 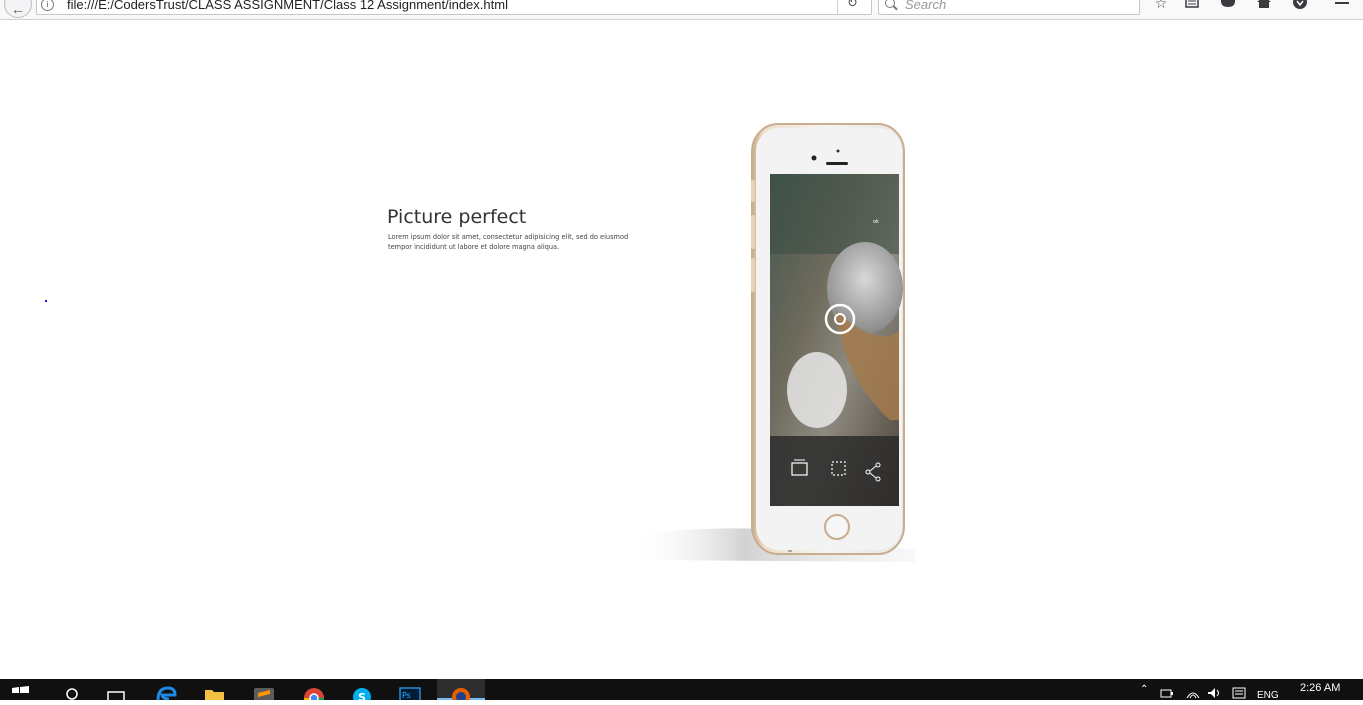 What do you see at coordinates (775, 342) in the screenshot?
I see `phone-image: ok` at bounding box center [775, 342].